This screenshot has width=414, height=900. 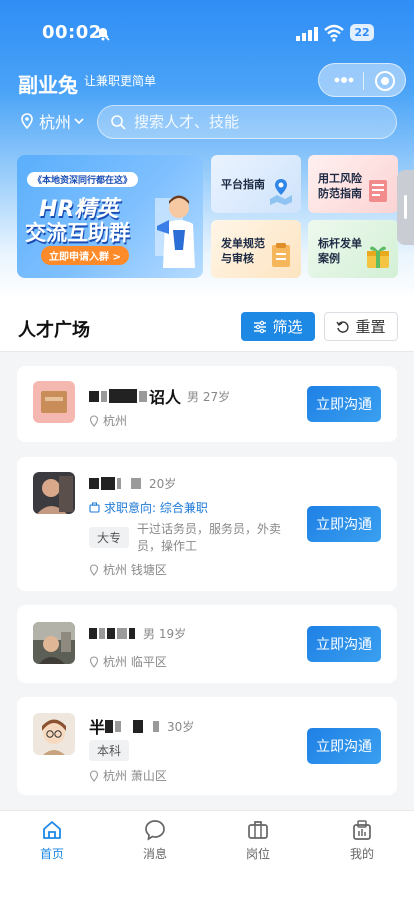 I want to click on map-icon, so click(x=281, y=192).